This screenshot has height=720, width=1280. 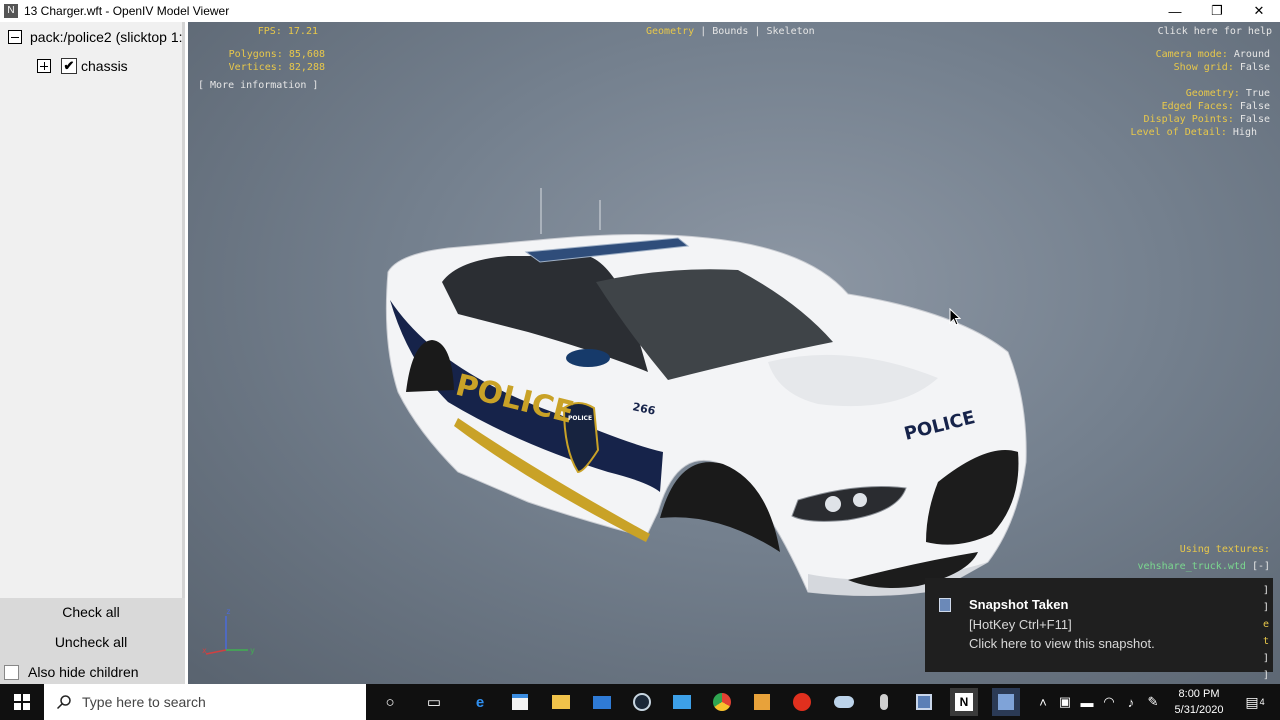 I want to click on texture-file-entry: vehshare_truck.wtd [-], so click(x=1204, y=566).